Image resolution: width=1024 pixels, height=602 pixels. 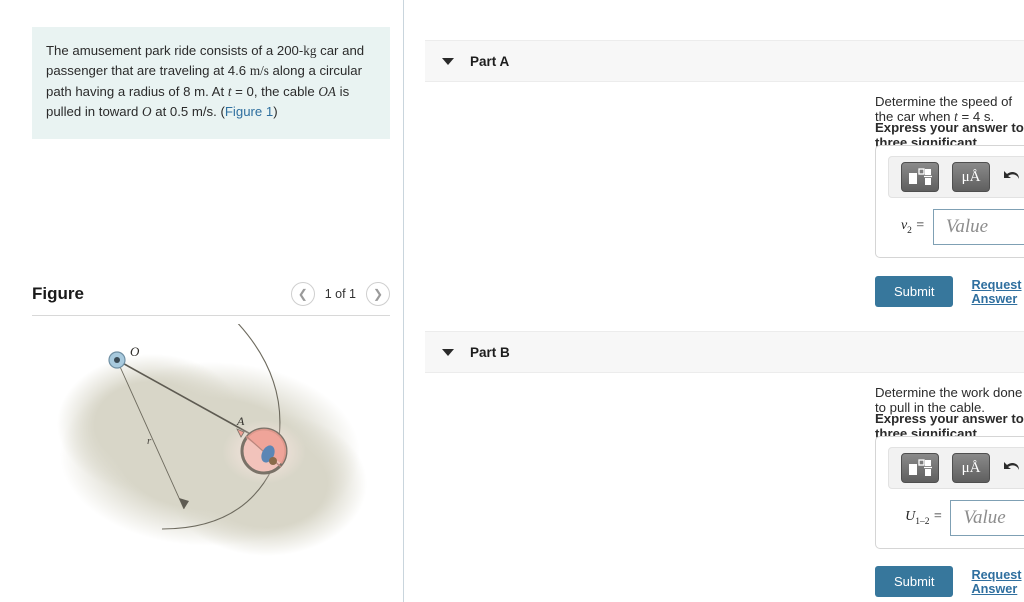 What do you see at coordinates (117, 360) in the screenshot?
I see `pulley-o-center` at bounding box center [117, 360].